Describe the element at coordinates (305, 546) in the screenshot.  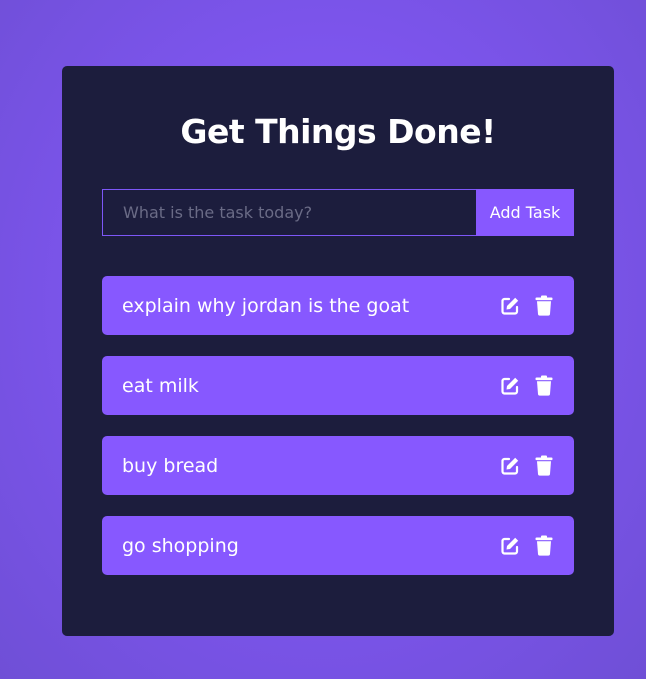
I see `todo-text: go shopping` at that location.